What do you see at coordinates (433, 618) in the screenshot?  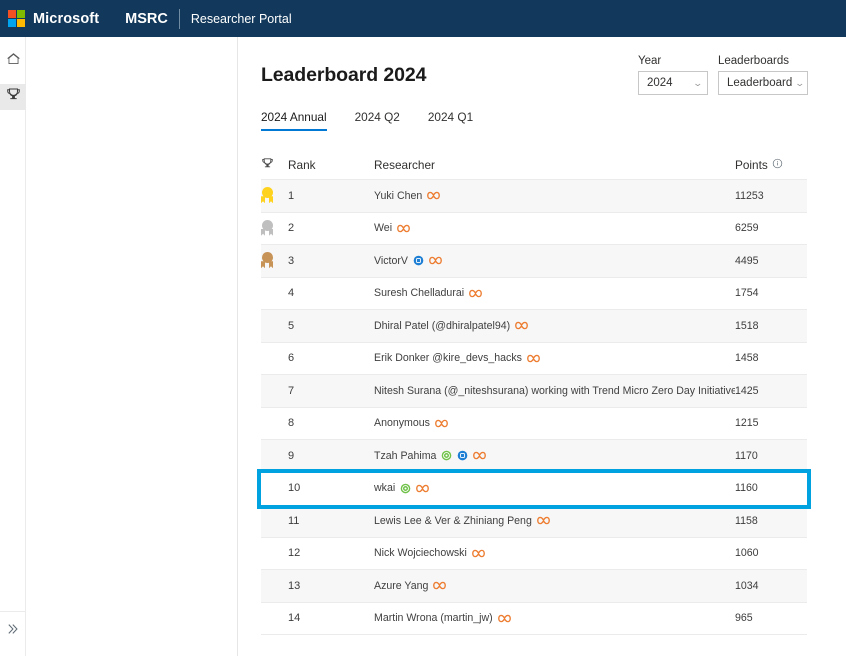 I see `researcher-name: Martin Wrona (martin_jw)` at bounding box center [433, 618].